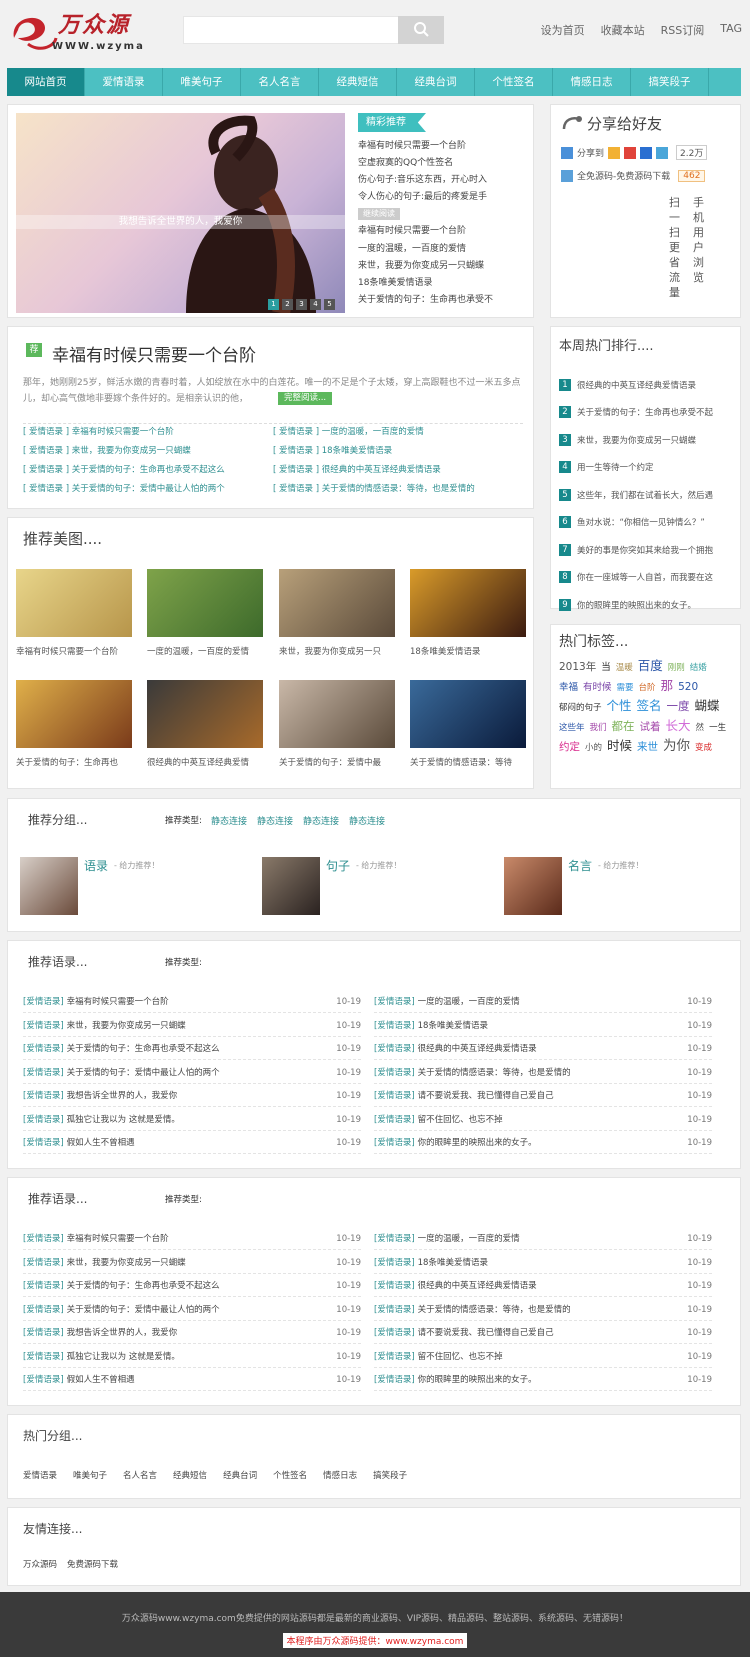 Image resolution: width=750 pixels, height=1657 pixels. I want to click on slider-dot-1: 1, so click(273, 304).